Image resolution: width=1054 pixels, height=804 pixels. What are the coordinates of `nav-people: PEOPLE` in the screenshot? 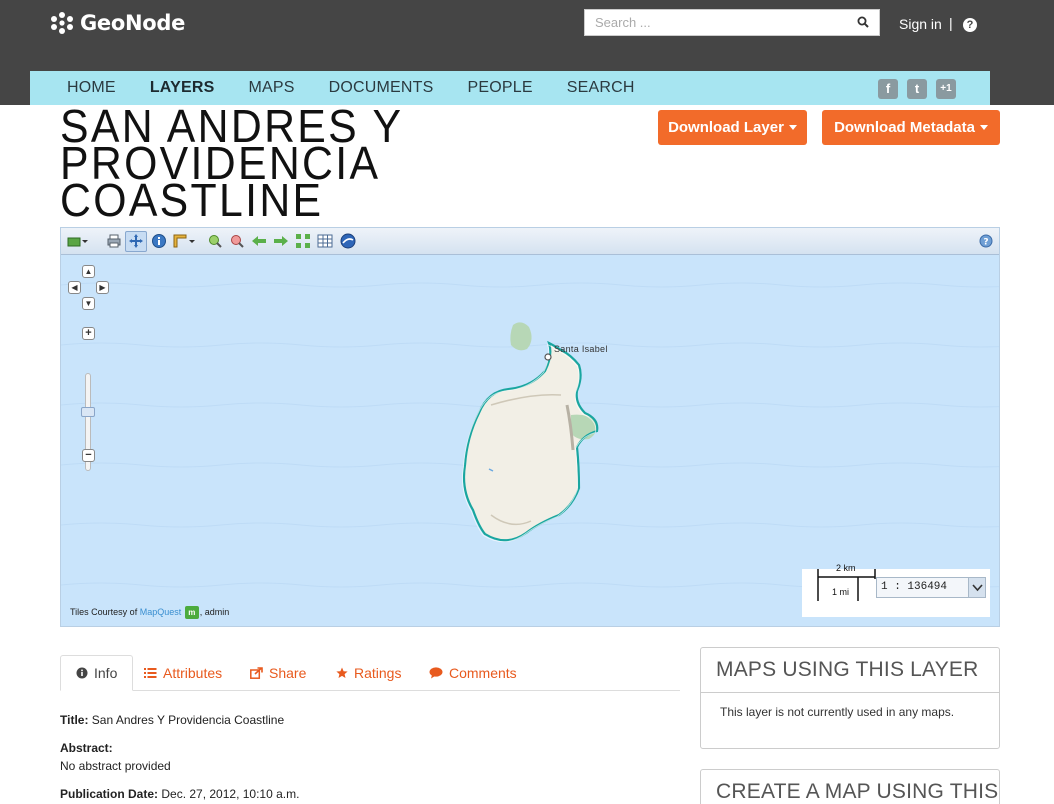 It's located at (500, 88).